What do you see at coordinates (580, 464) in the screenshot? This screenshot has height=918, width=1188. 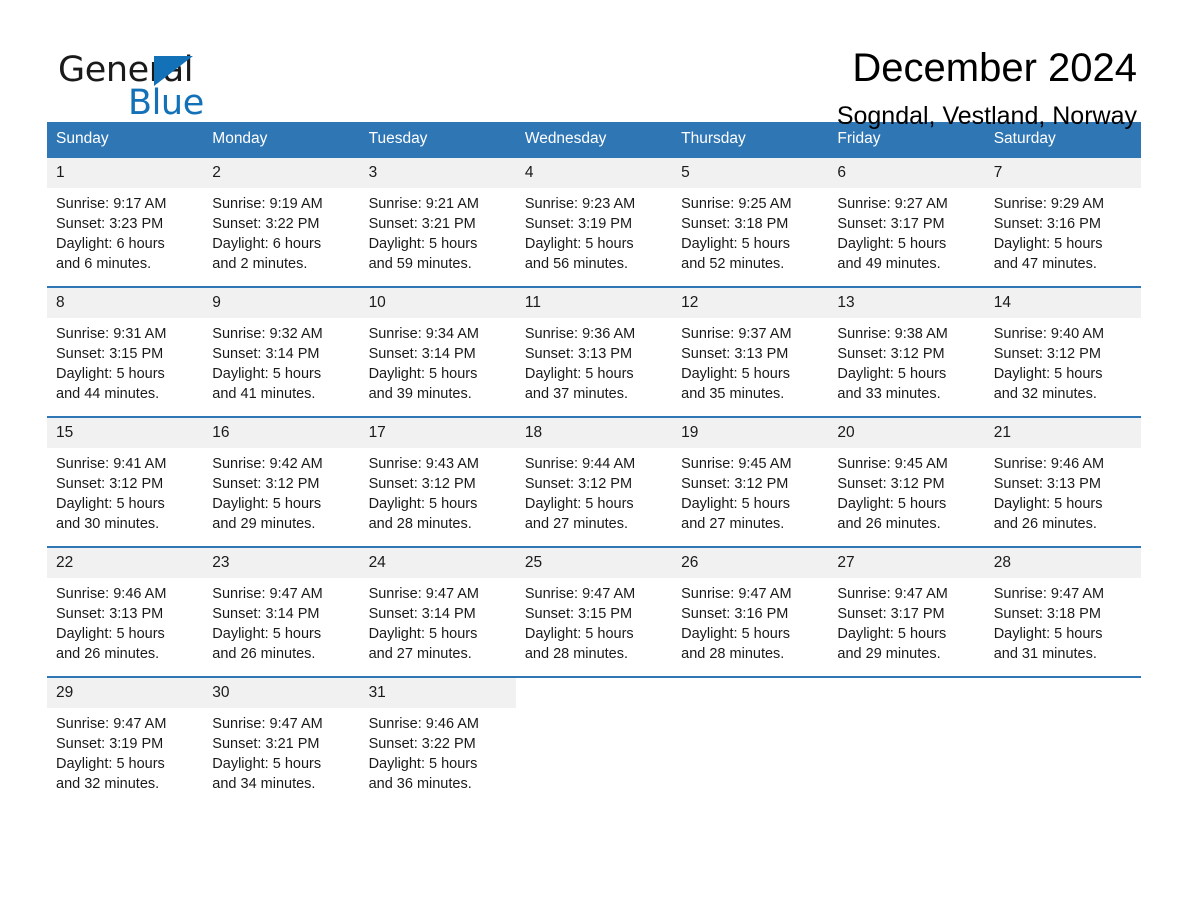 I see `sunrise-text: Sunrise: 9:44 AM` at bounding box center [580, 464].